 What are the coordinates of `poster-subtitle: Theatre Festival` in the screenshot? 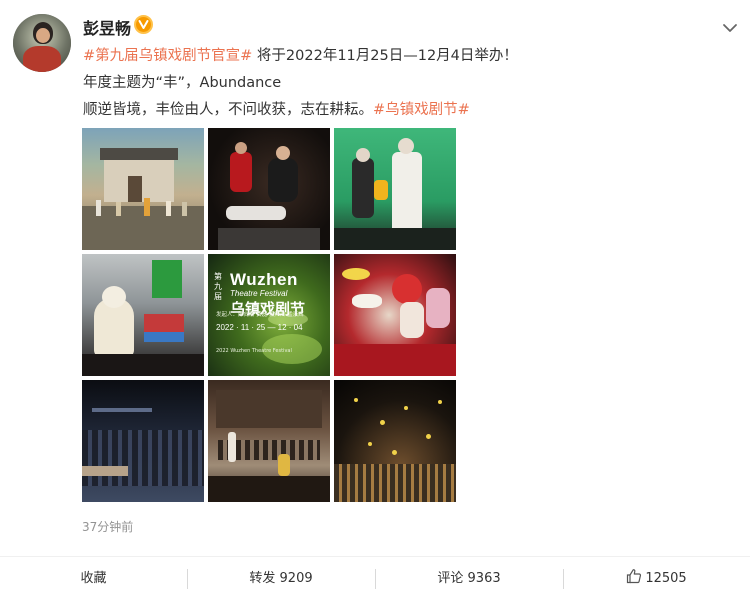 It's located at (259, 293).